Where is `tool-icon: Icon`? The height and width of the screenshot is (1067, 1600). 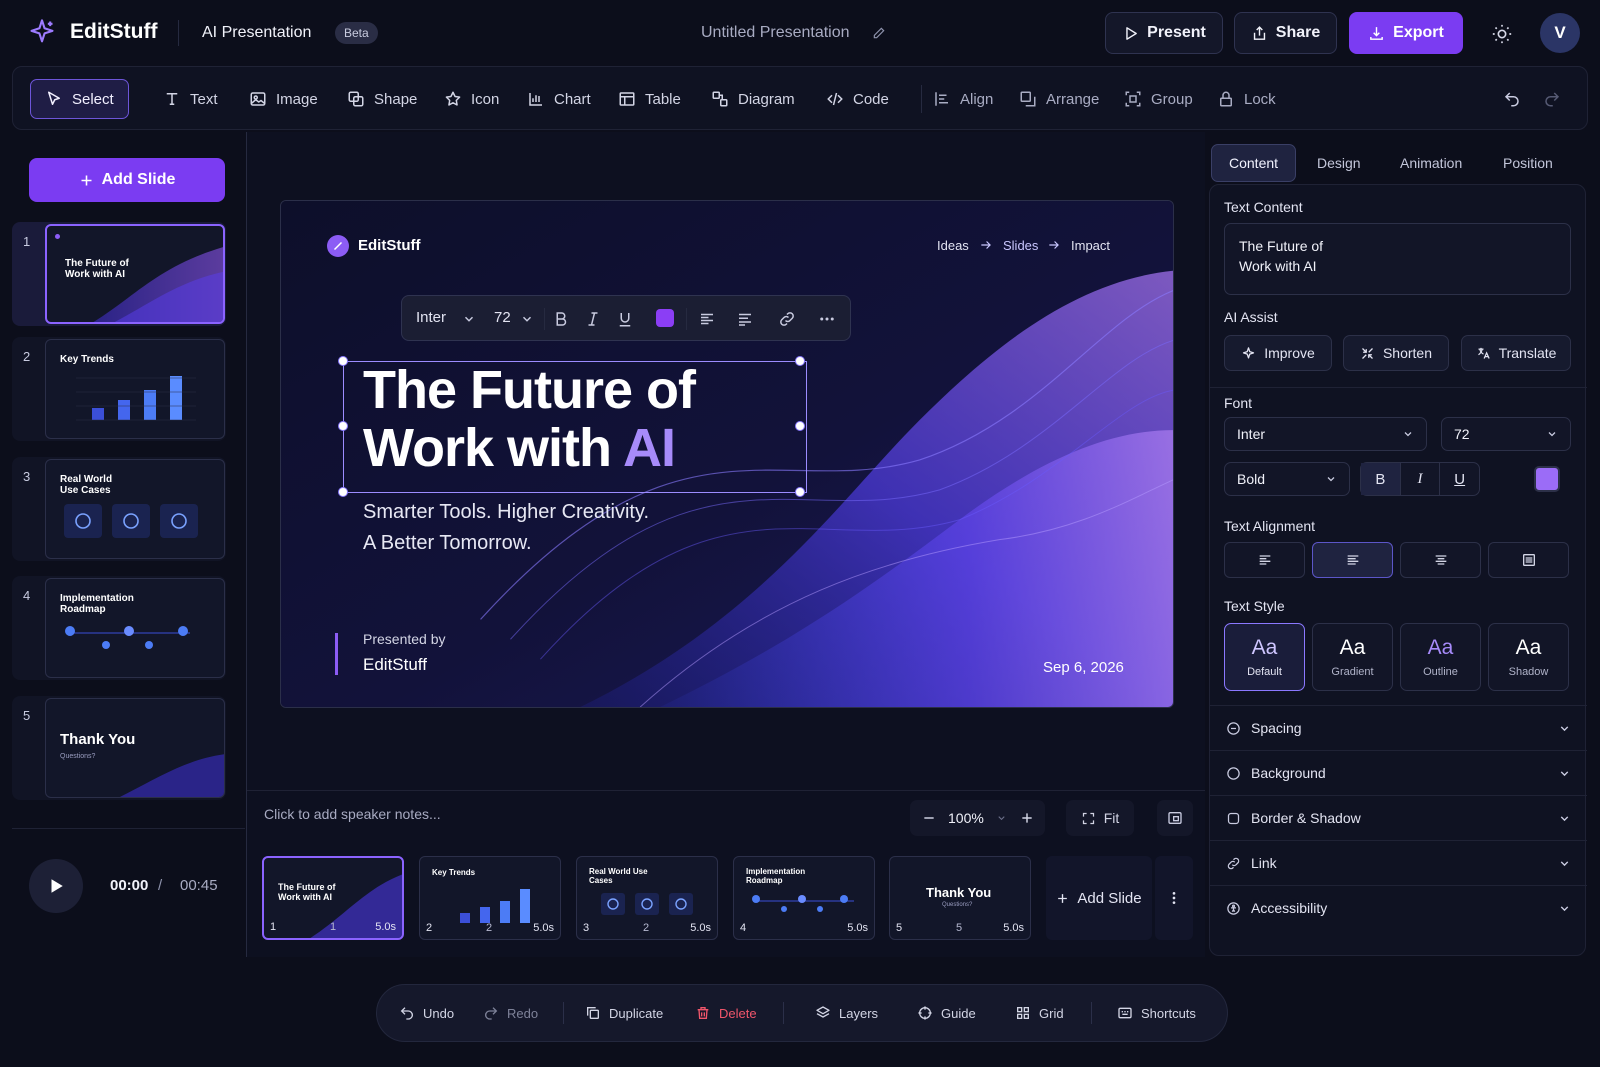
tool-icon: Icon is located at coordinates (471, 99).